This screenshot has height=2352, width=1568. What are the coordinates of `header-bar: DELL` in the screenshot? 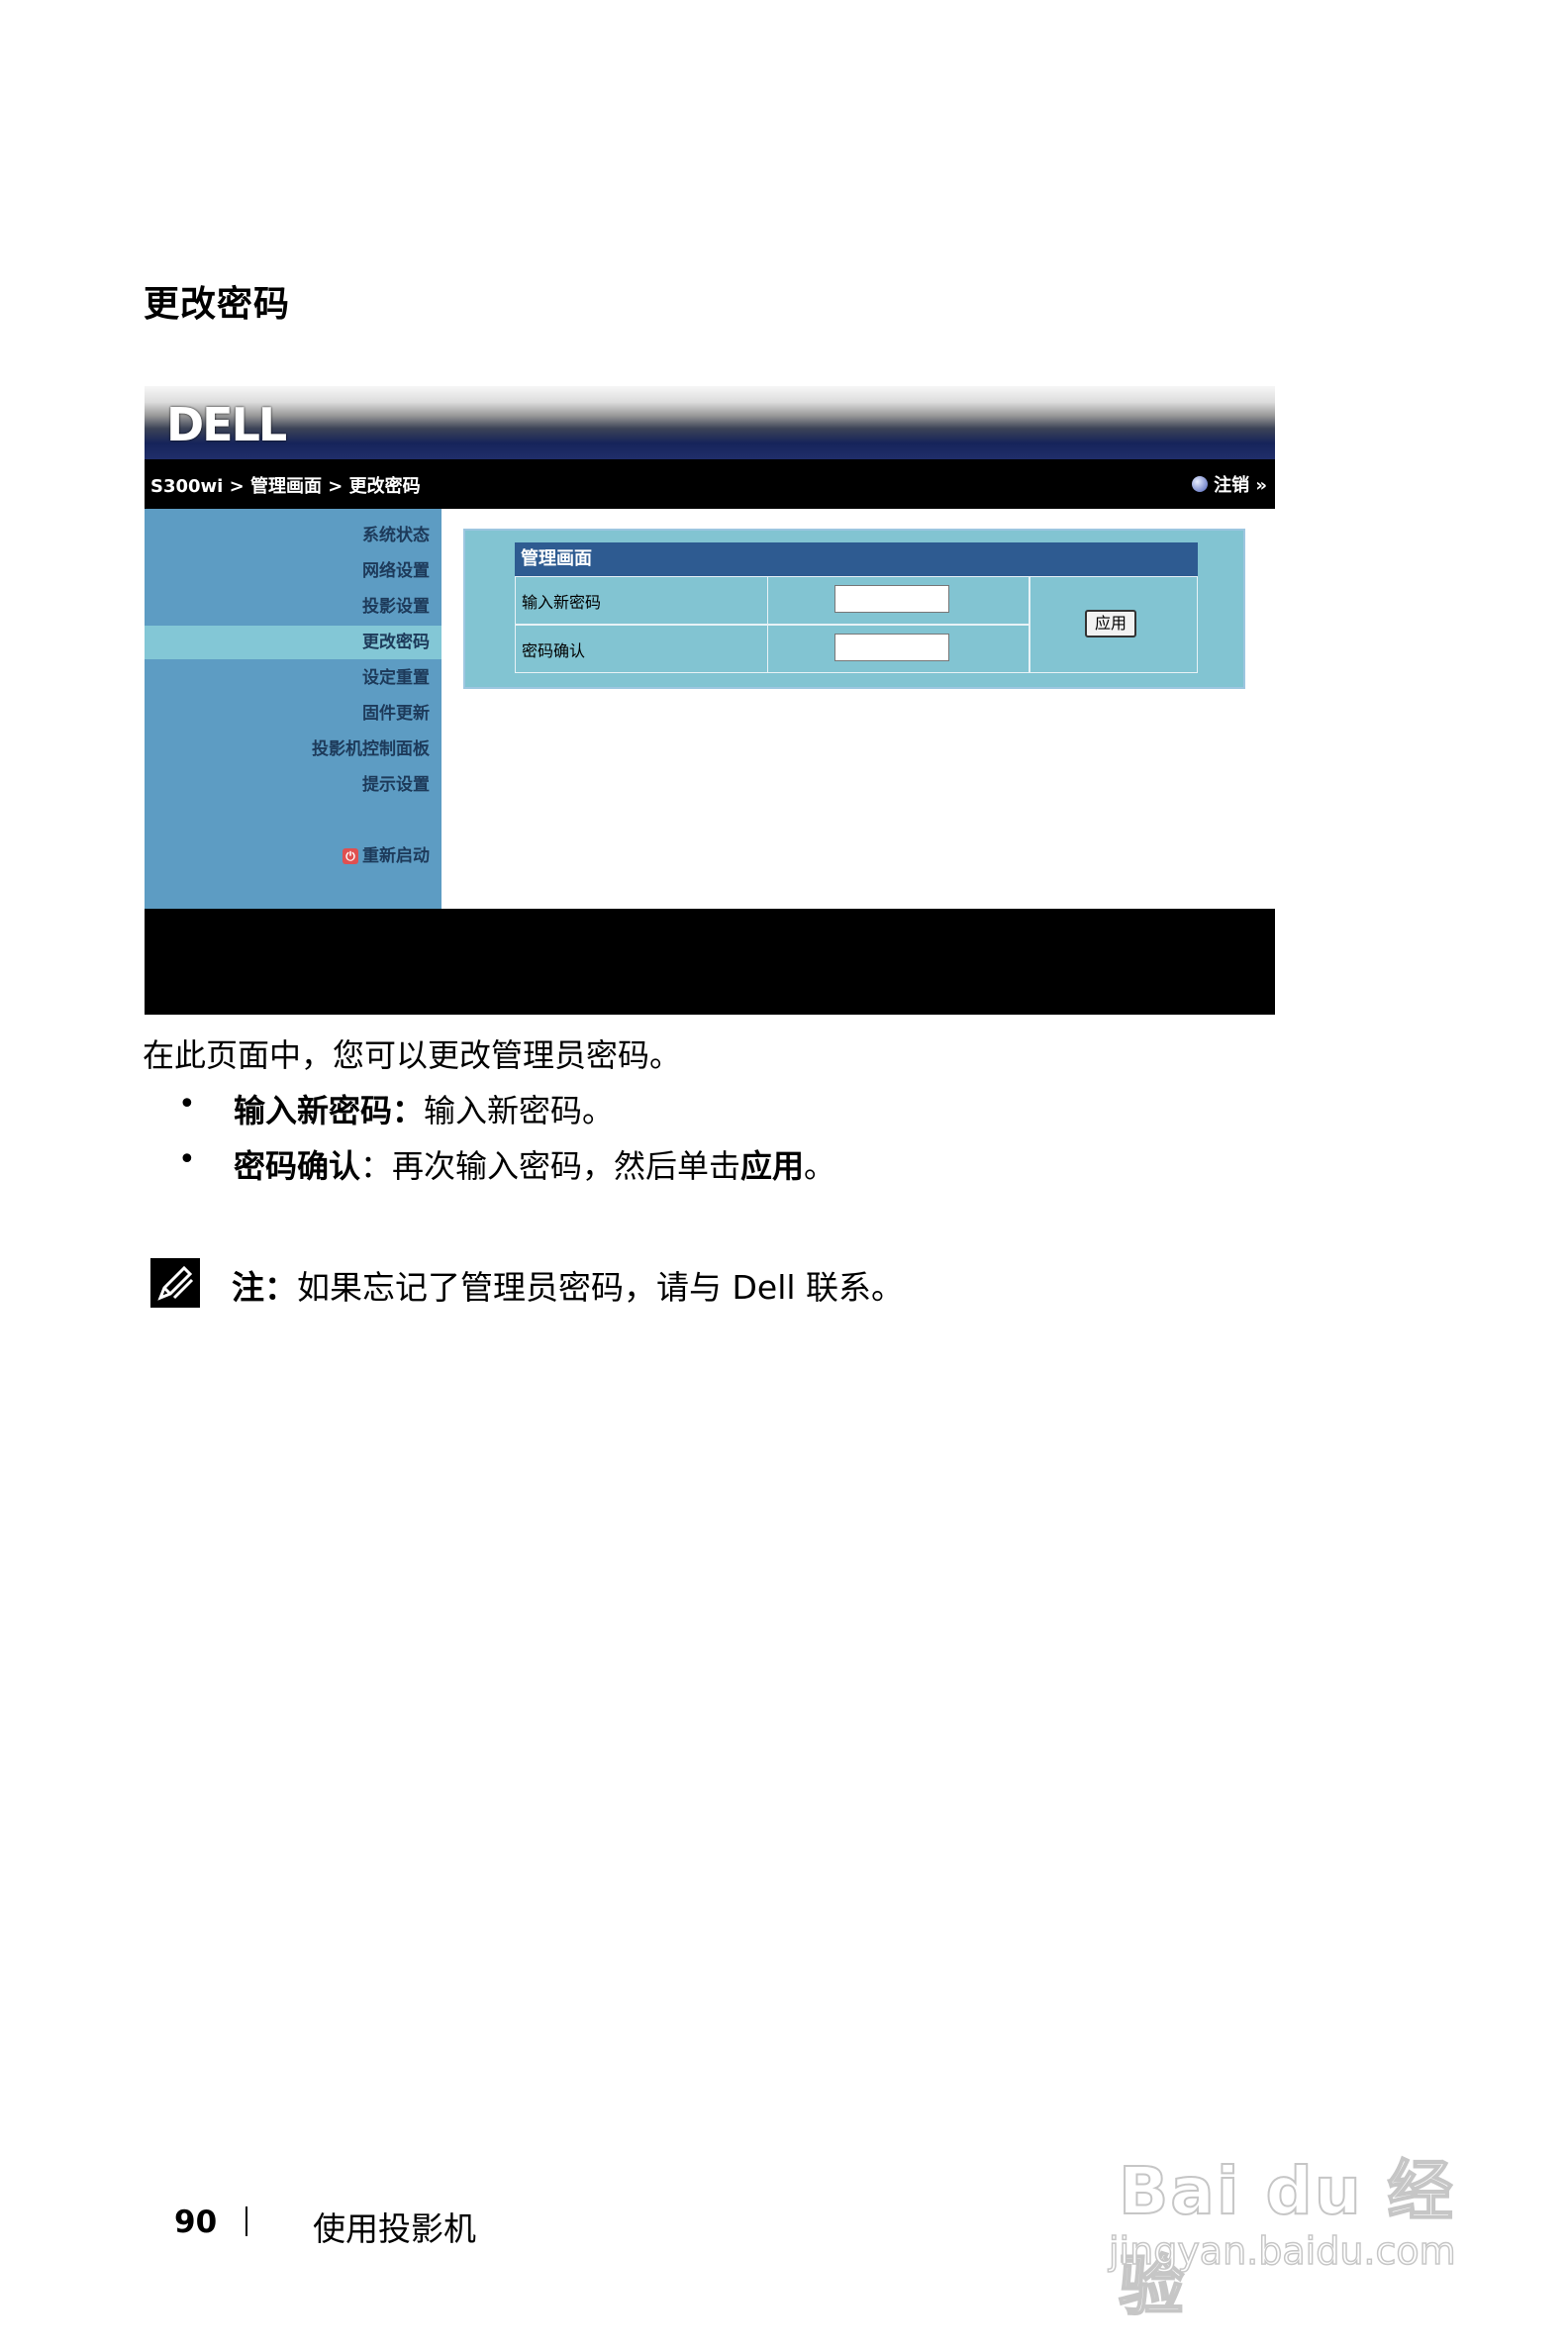 It's located at (710, 422).